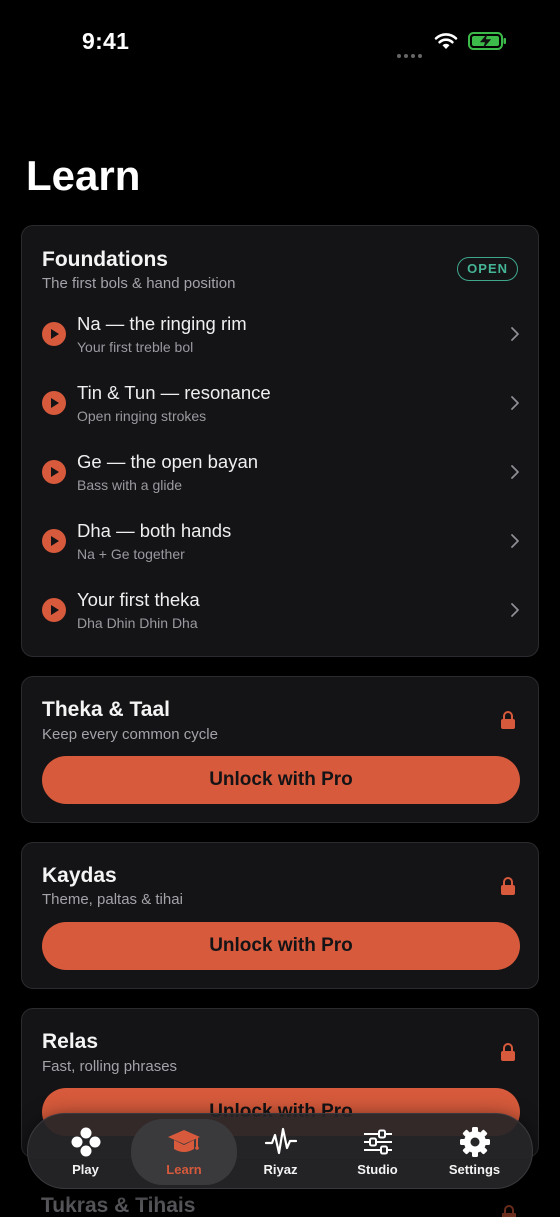 This screenshot has height=1217, width=560. What do you see at coordinates (377, 1142) in the screenshot?
I see `sliders-icon` at bounding box center [377, 1142].